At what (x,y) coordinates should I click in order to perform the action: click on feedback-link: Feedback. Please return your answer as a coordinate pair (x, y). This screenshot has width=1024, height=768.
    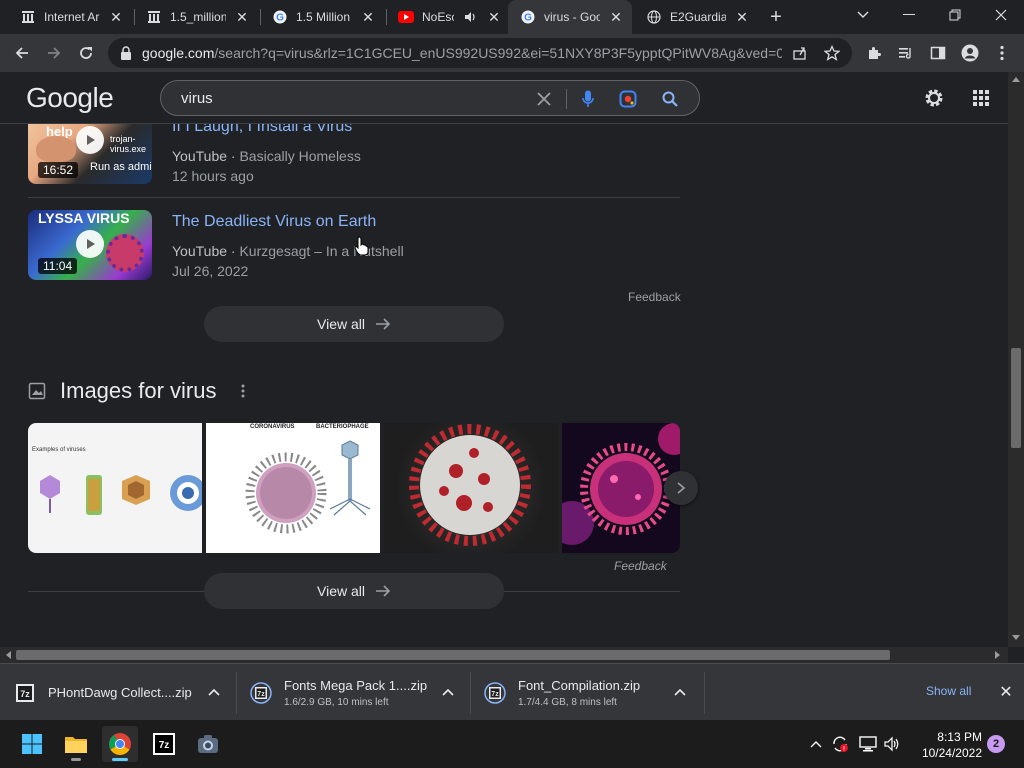
    Looking at the image, I should click on (654, 297).